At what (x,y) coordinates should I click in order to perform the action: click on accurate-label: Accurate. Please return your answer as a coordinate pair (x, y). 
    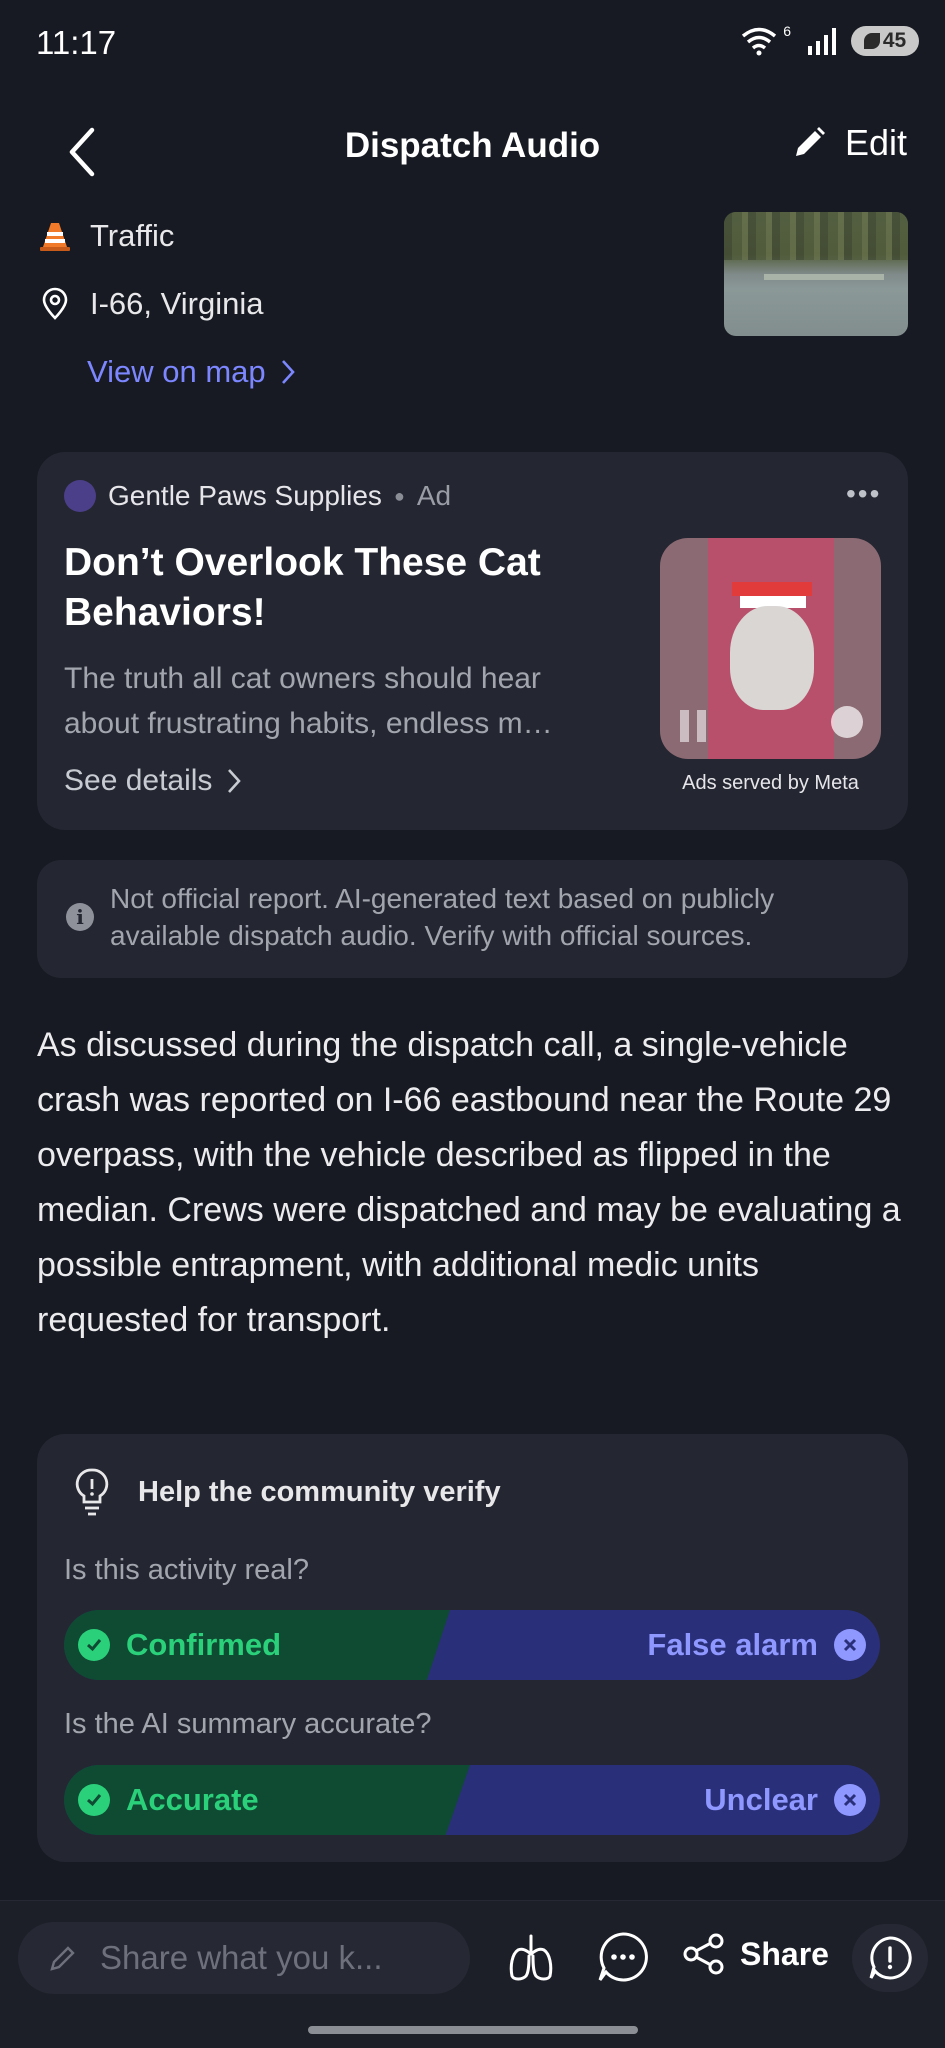
    Looking at the image, I should click on (192, 1799).